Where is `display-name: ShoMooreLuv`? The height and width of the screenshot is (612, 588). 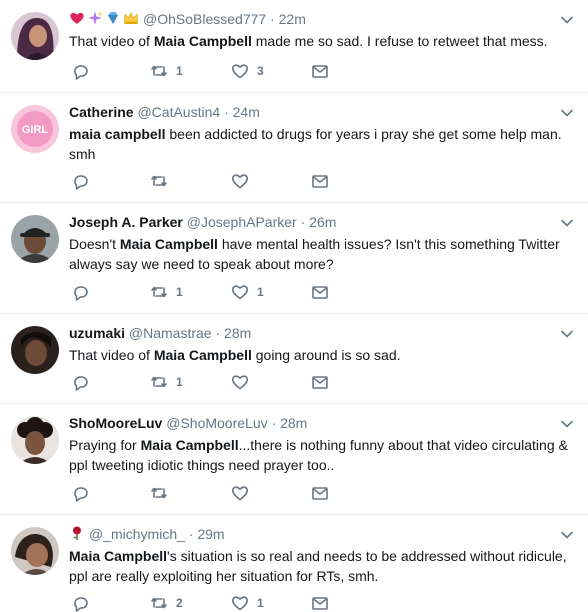 display-name: ShoMooreLuv is located at coordinates (115, 423).